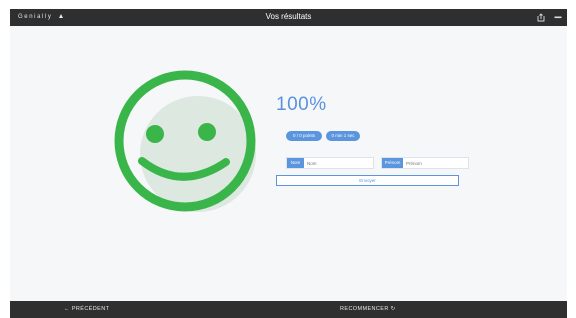  Describe the element at coordinates (368, 309) in the screenshot. I see `restart-button: RECOMMENCER ↻` at that location.